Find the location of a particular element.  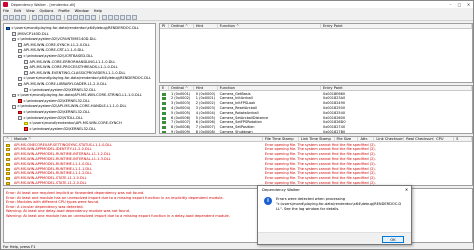

col-cpu: CPU is located at coordinates (444, 139).